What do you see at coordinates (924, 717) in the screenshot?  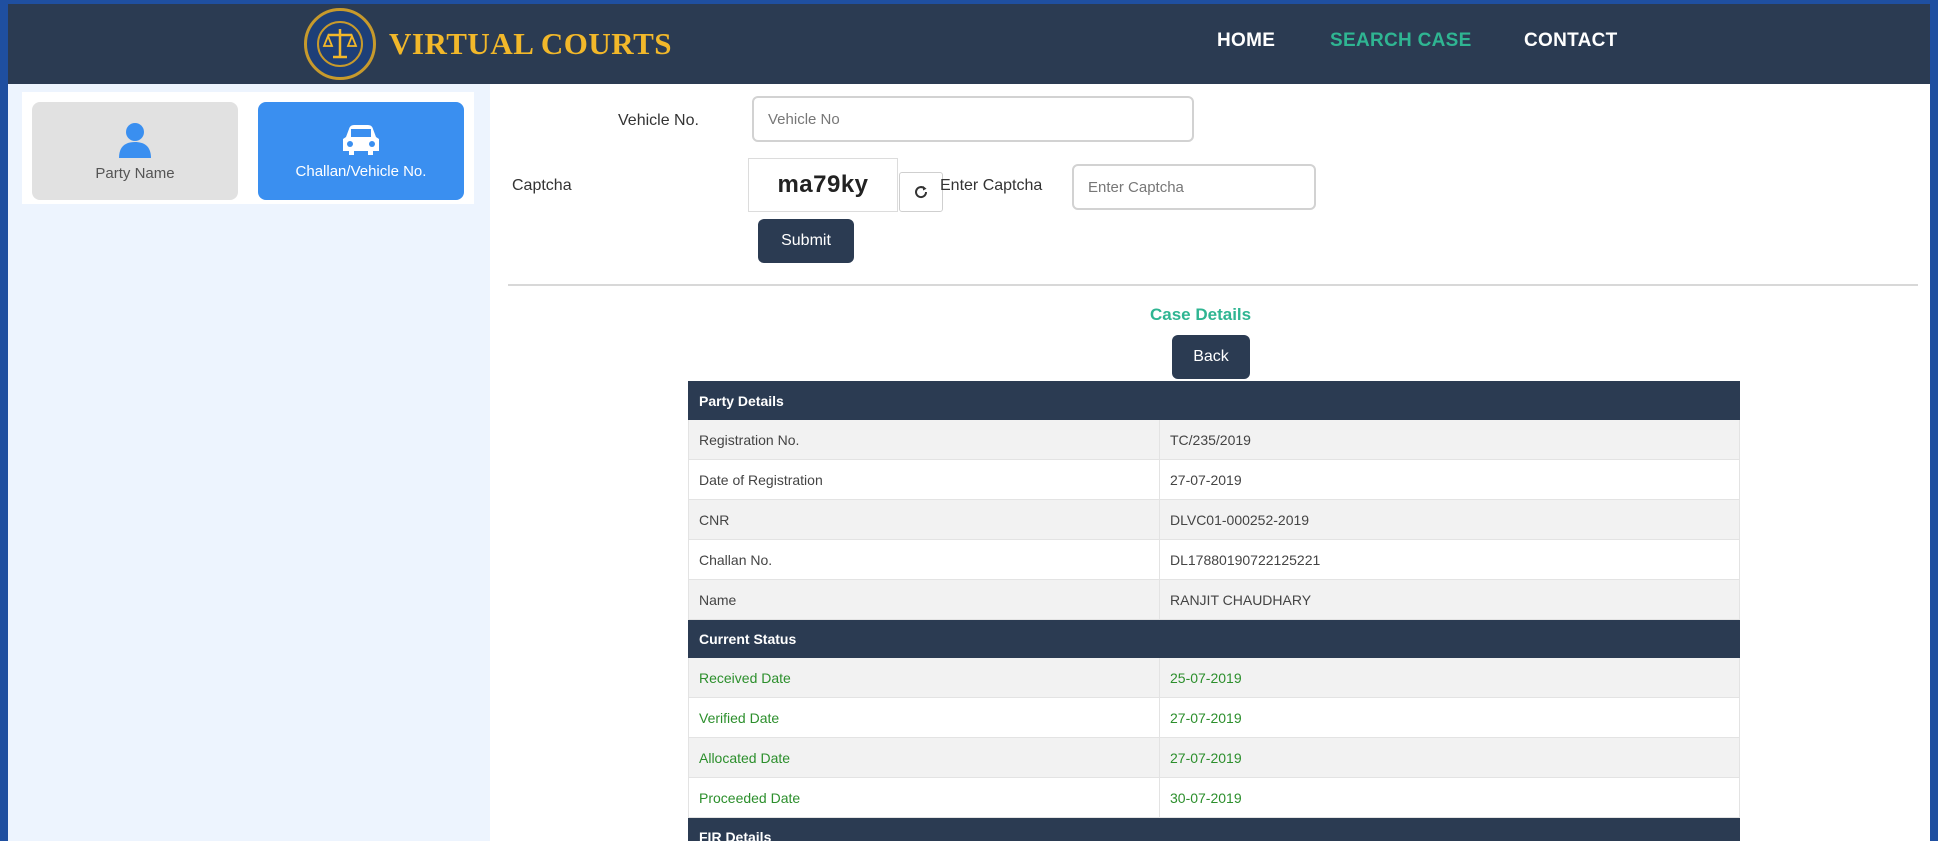 I see `row-label: Verified Date` at bounding box center [924, 717].